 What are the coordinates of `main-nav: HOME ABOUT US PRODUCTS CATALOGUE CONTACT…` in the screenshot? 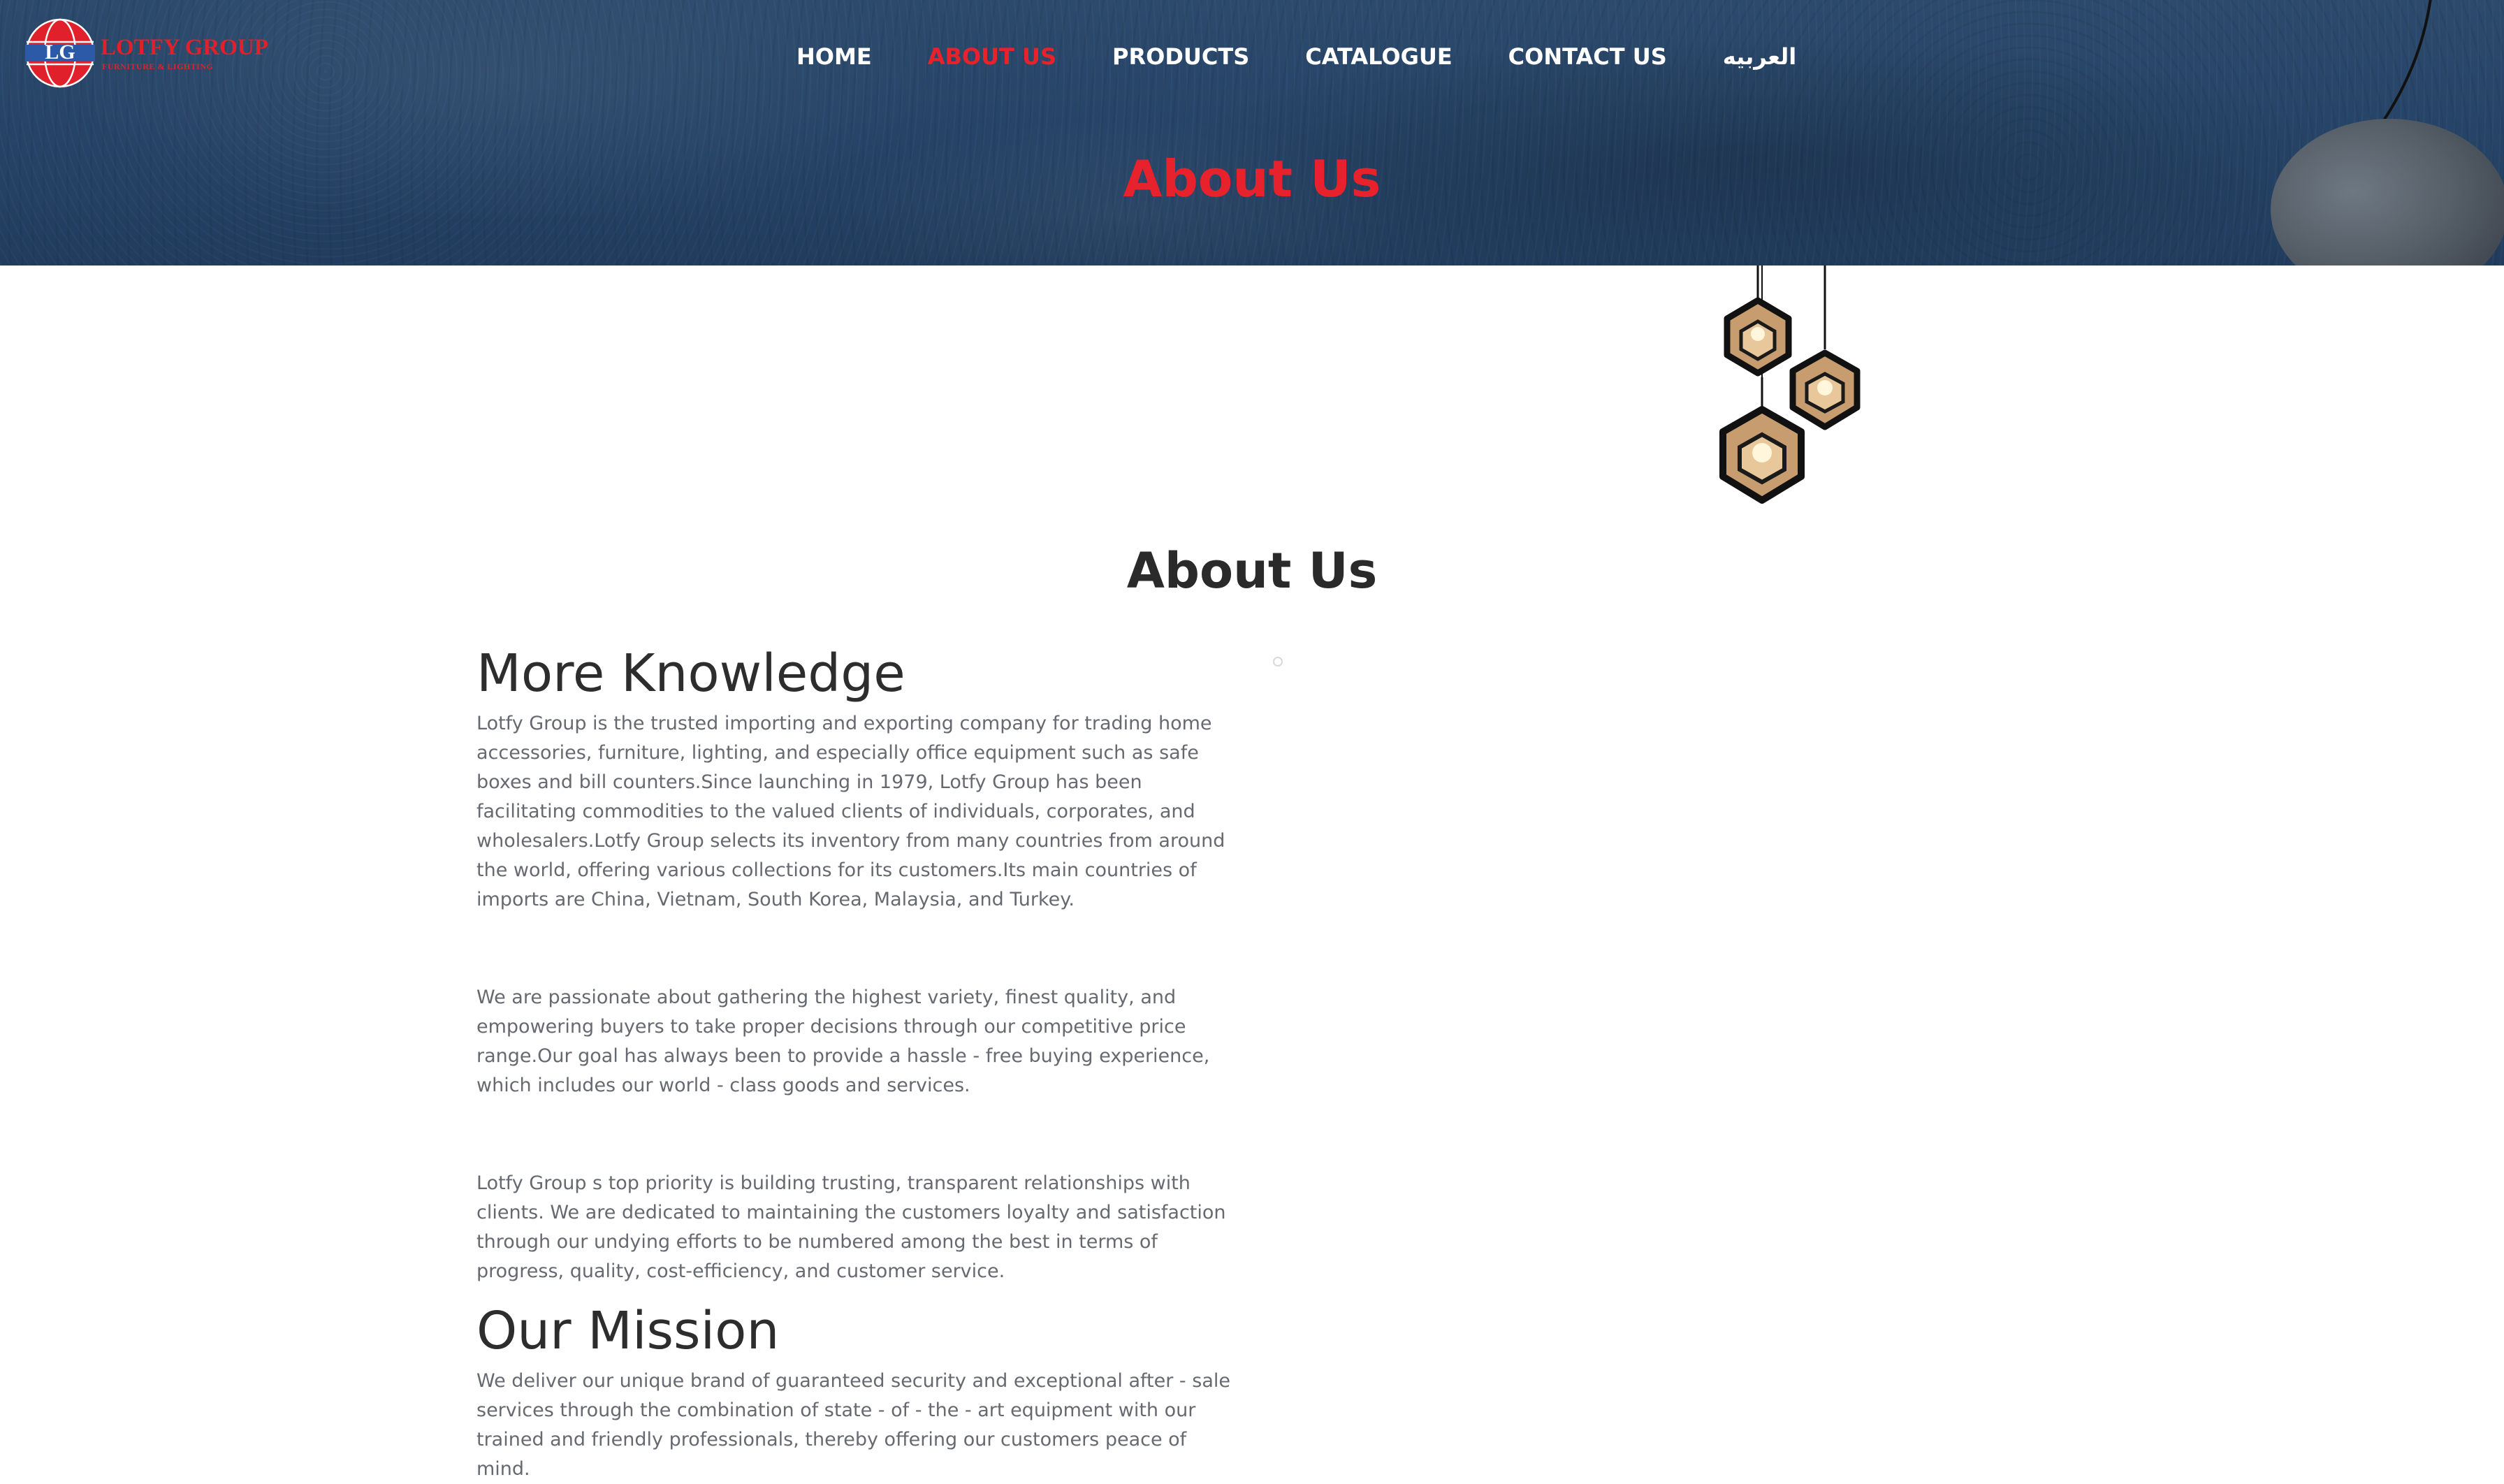 It's located at (1296, 56).